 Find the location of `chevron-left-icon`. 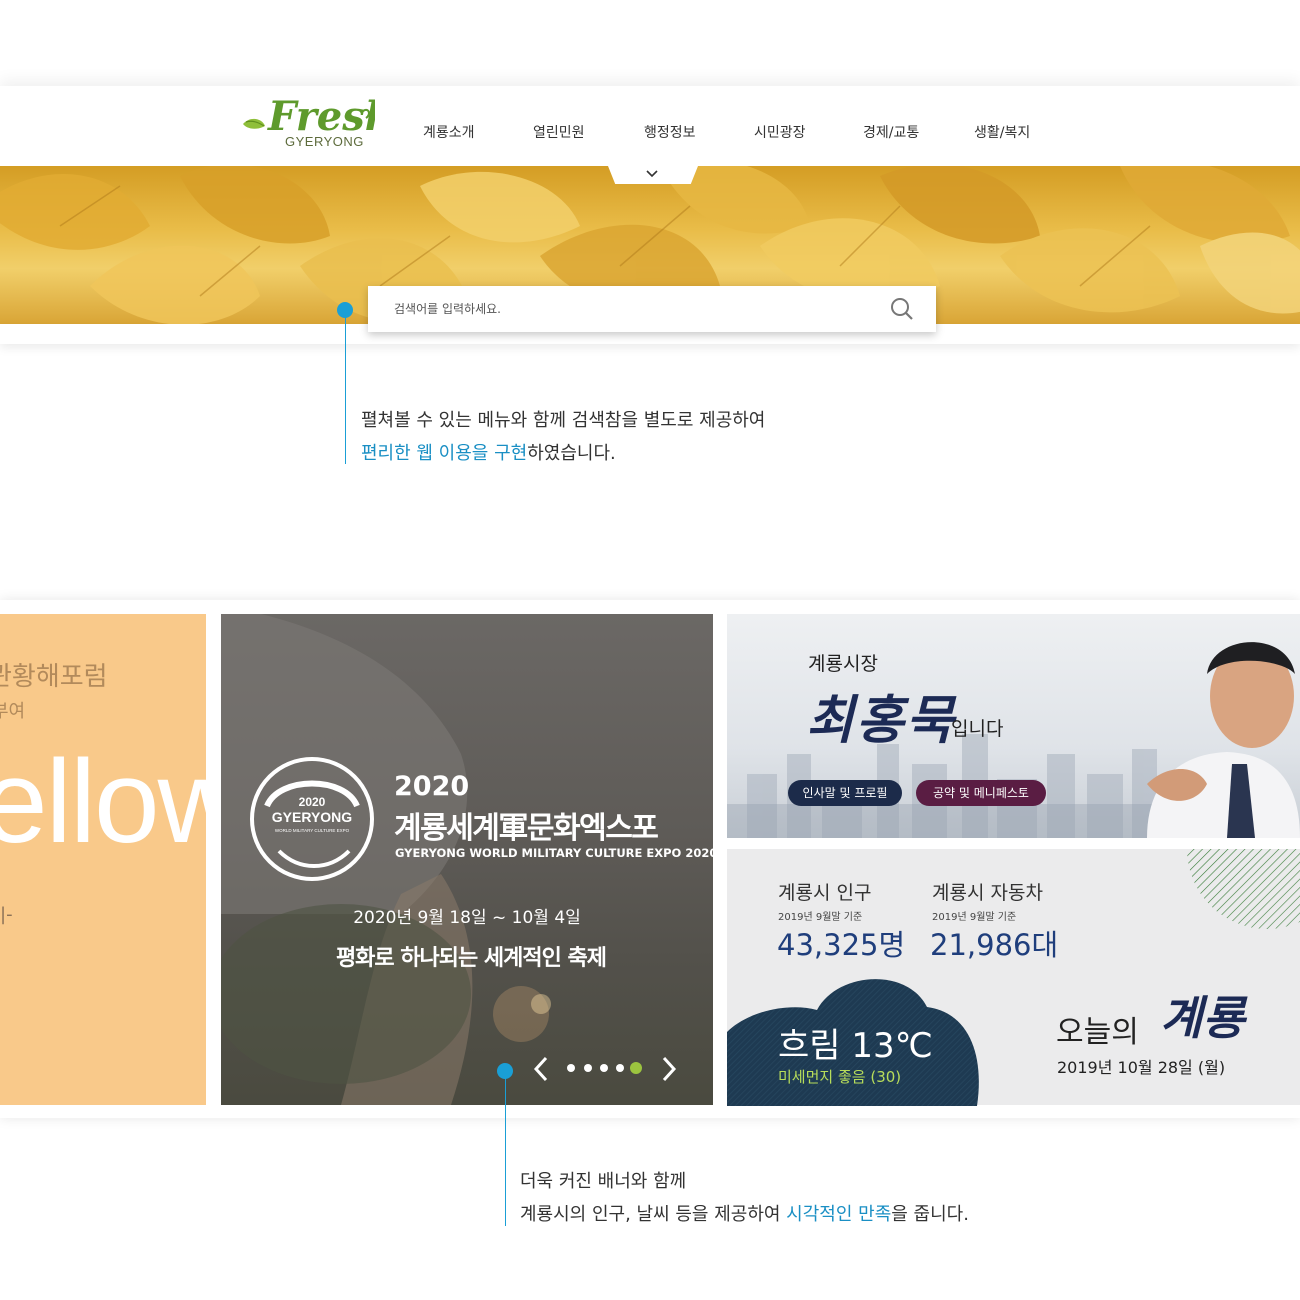

chevron-left-icon is located at coordinates (541, 1069).